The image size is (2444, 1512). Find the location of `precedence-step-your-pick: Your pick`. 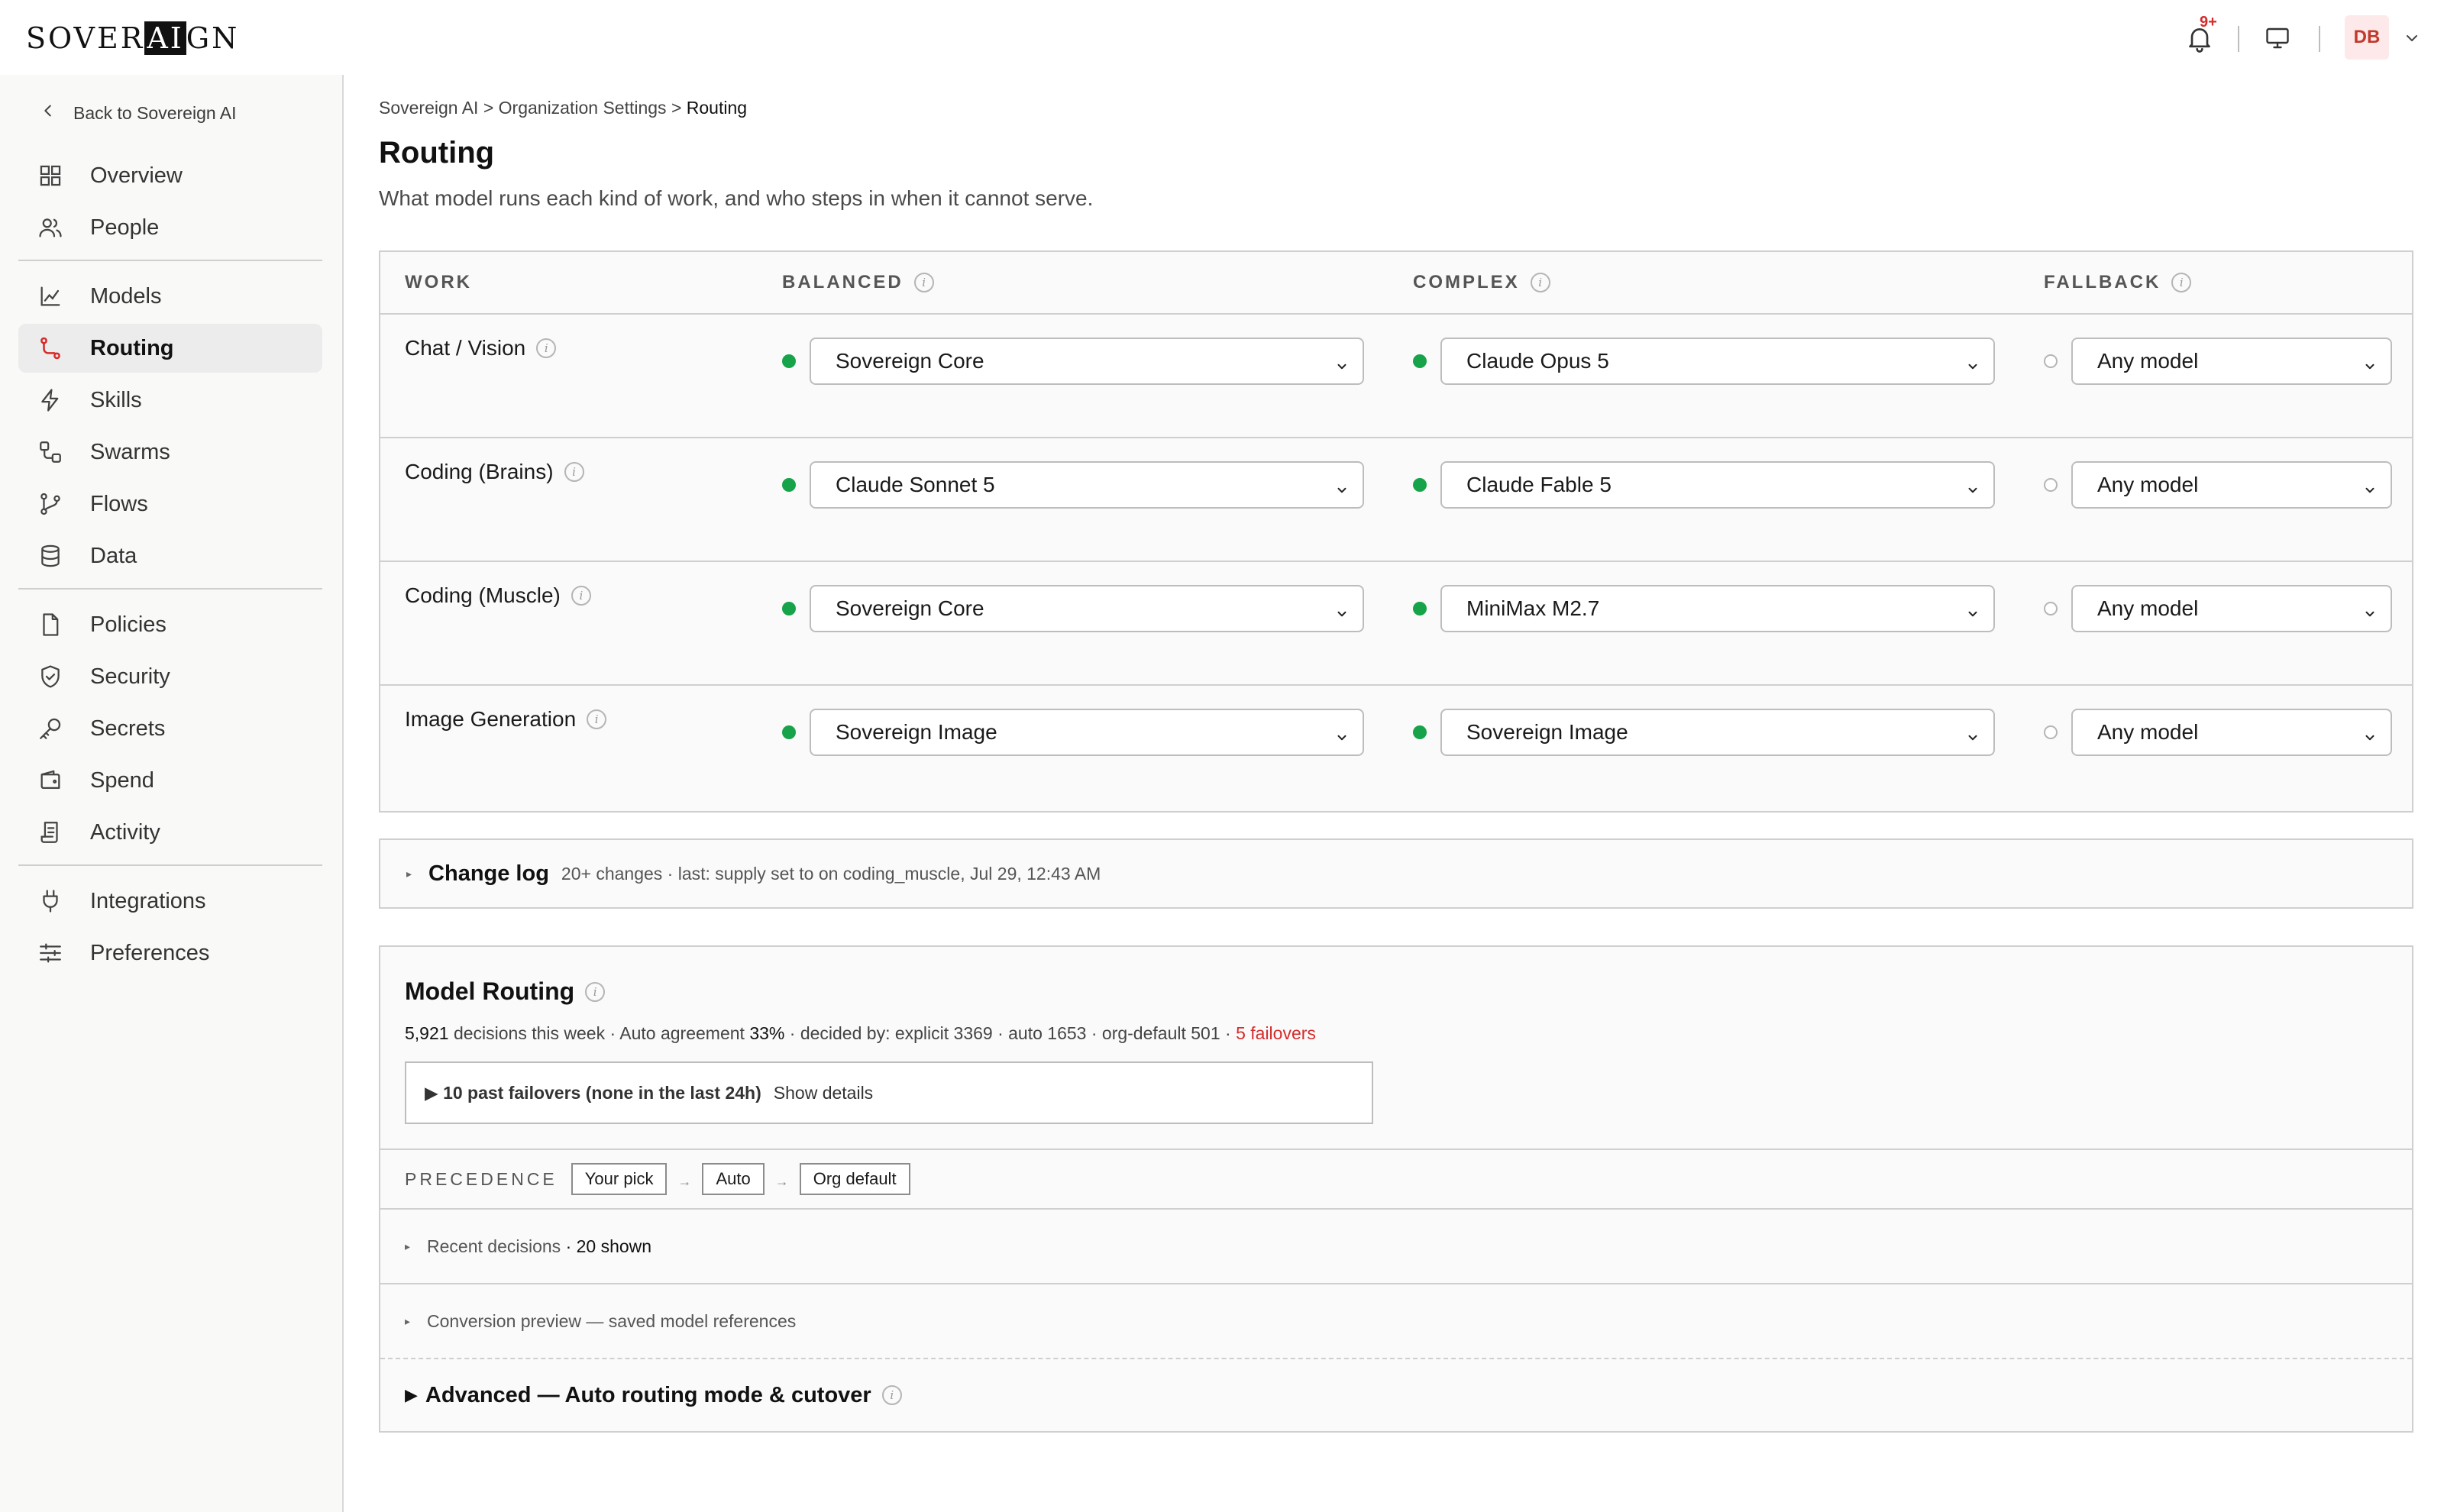

precedence-step-your-pick: Your pick is located at coordinates (620, 1179).